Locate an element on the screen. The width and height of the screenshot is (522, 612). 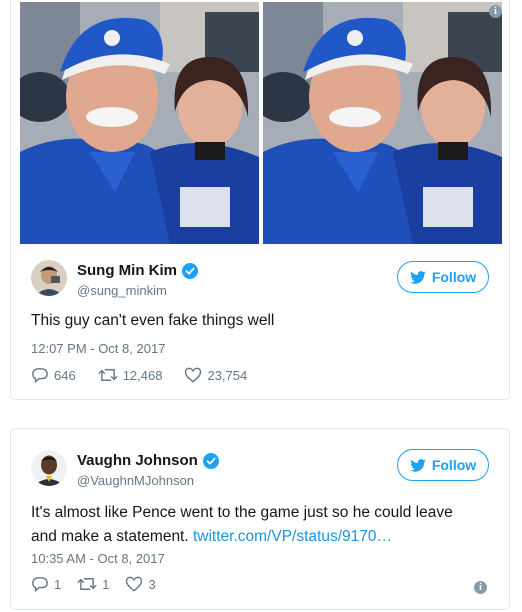
tweet-actions: 1 1 3 is located at coordinates (104, 584).